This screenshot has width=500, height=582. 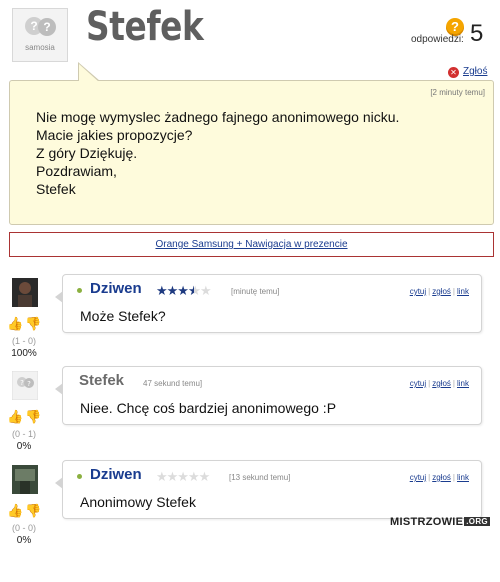 I want to click on answer-2-time: 47 sekund temu], so click(x=173, y=383).